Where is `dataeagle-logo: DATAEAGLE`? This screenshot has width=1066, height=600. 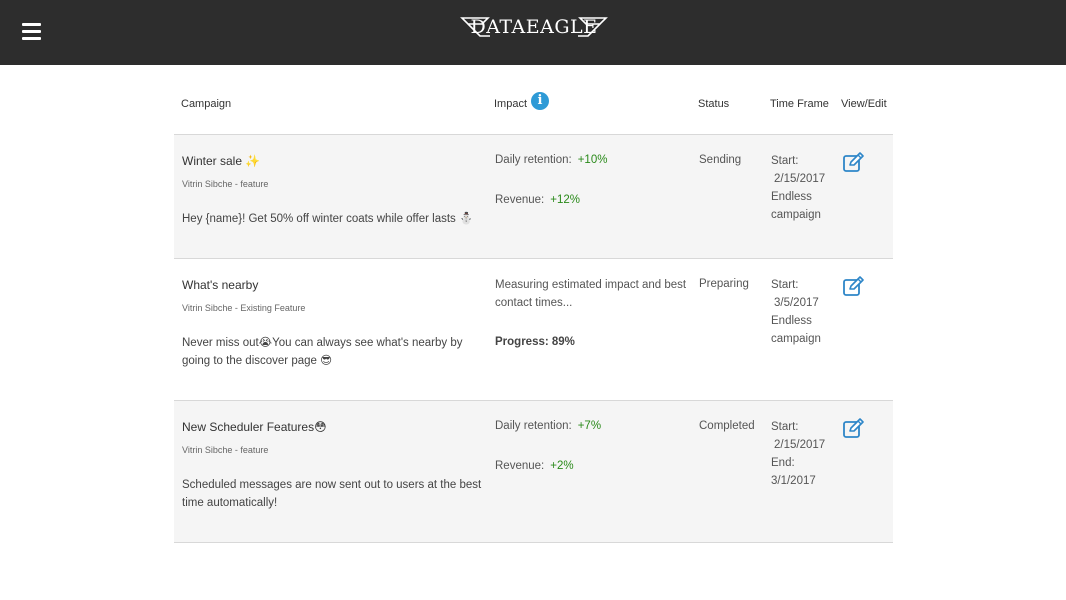
dataeagle-logo: DATAEAGLE is located at coordinates (534, 28).